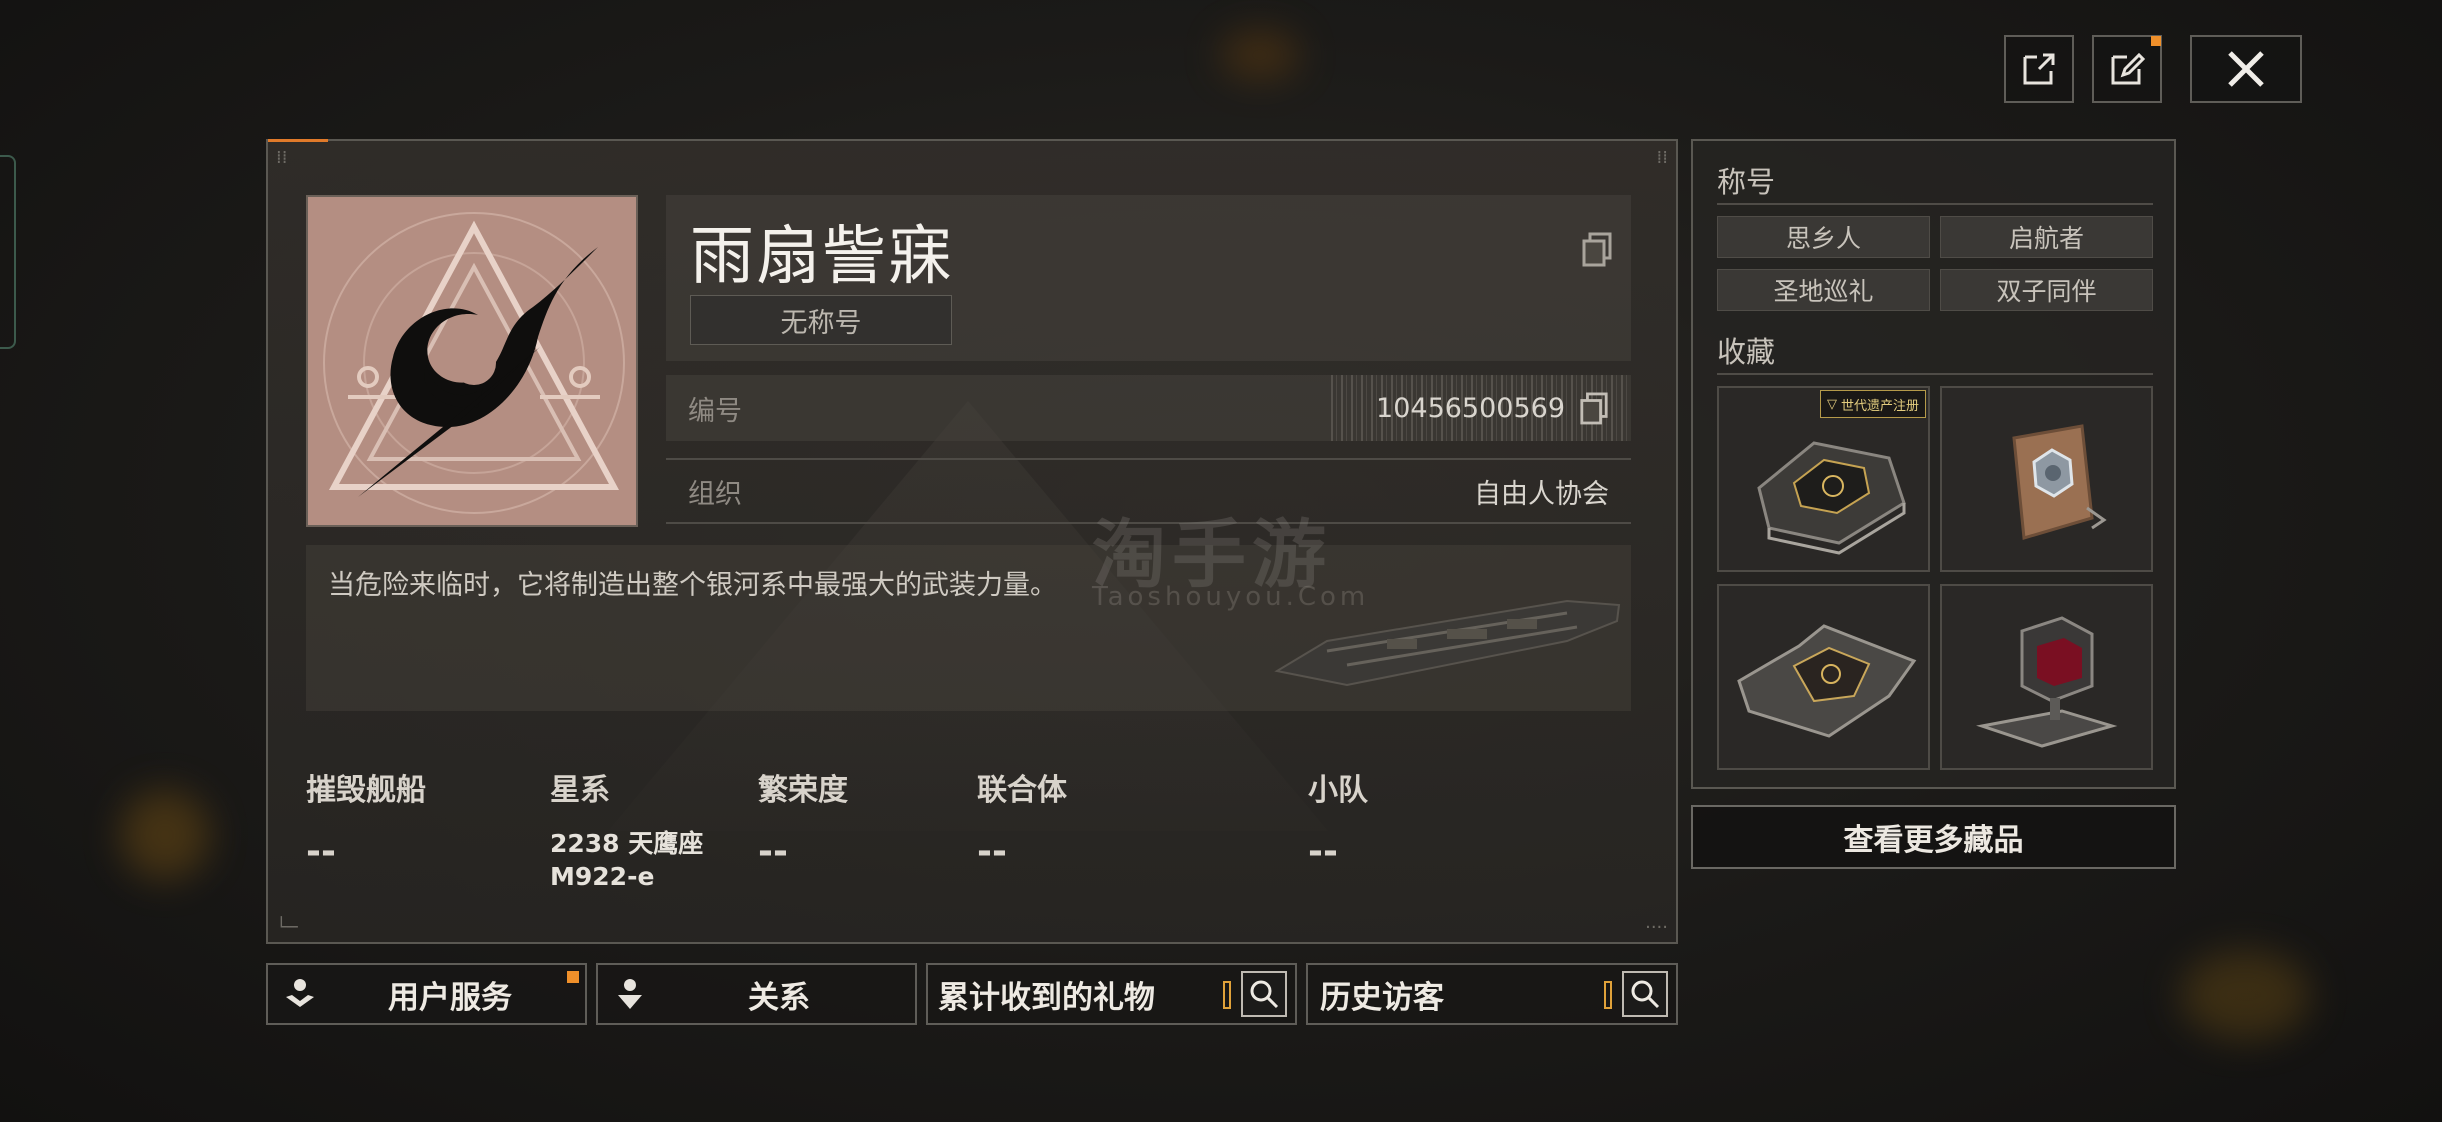  I want to click on close-button, so click(2246, 69).